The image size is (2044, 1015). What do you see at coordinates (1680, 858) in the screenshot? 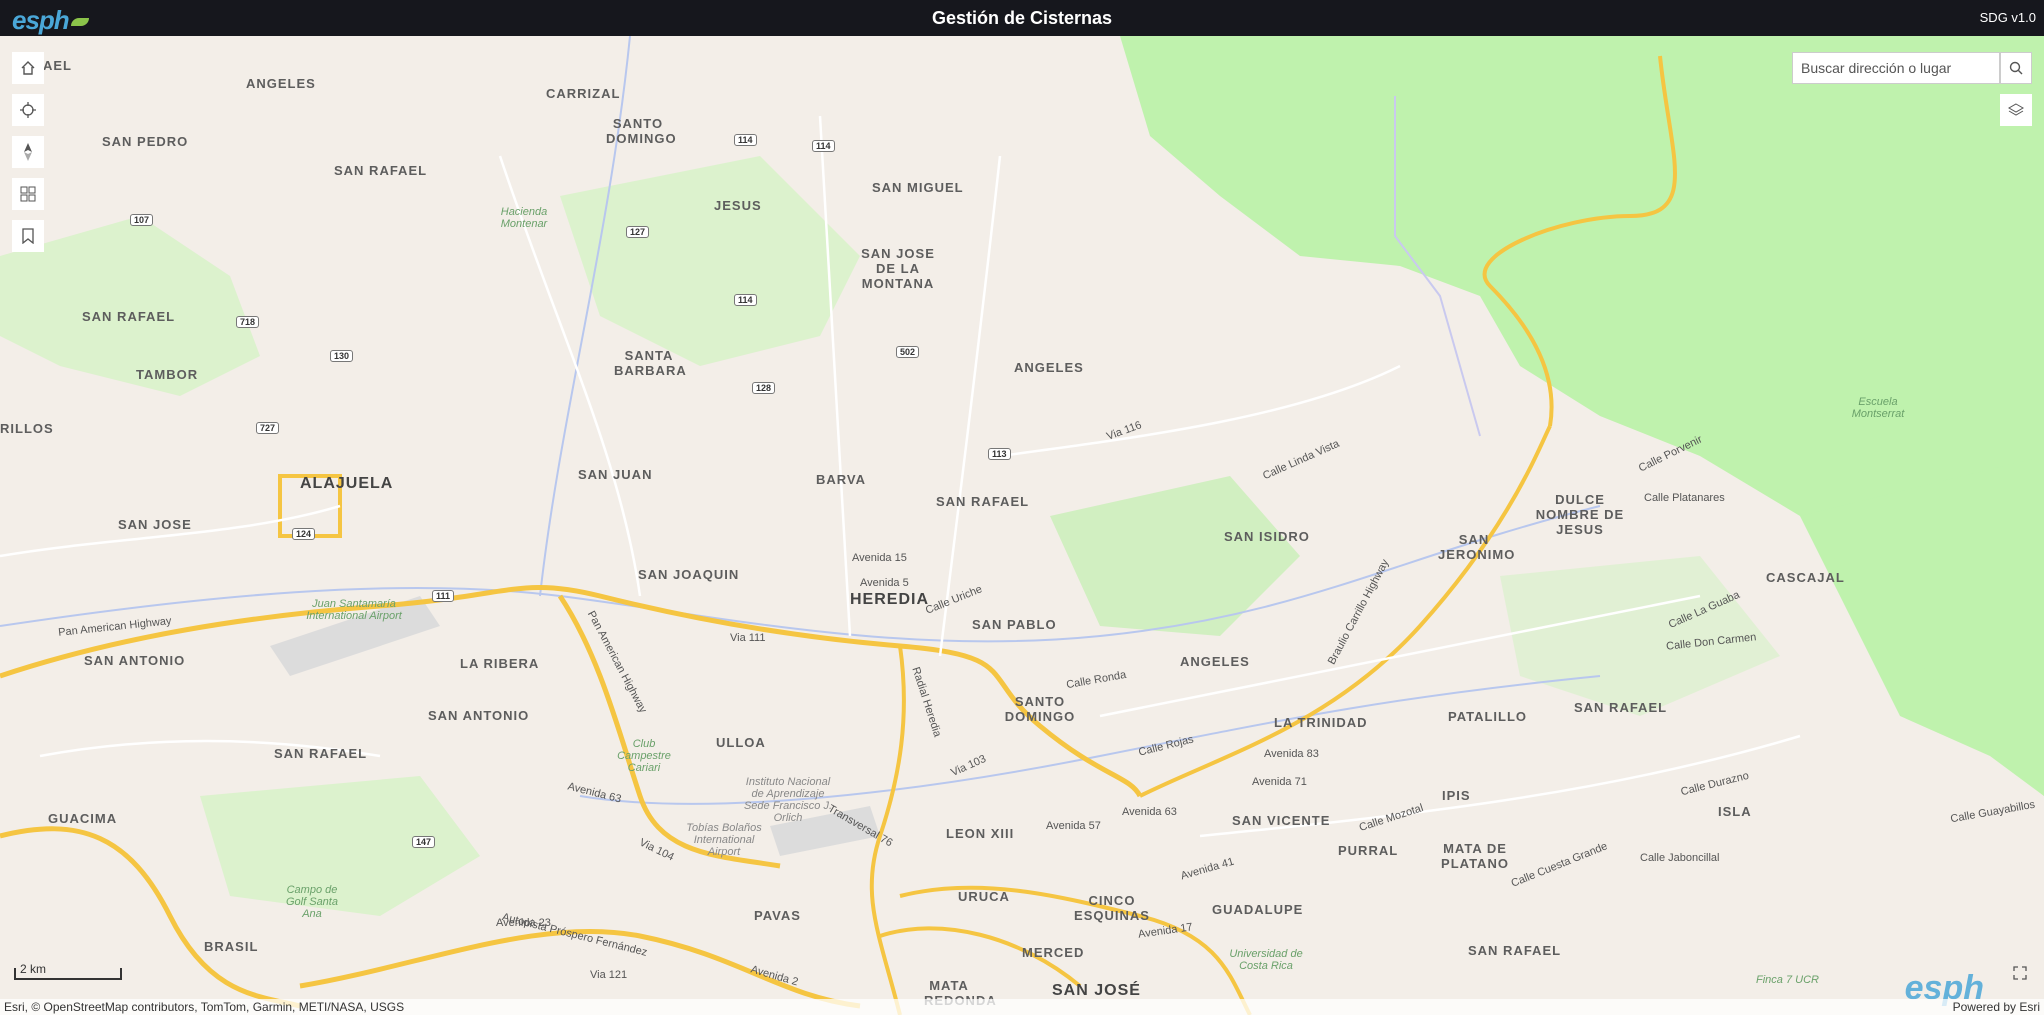
I see `road-label: Calle Jaboncillal` at bounding box center [1680, 858].